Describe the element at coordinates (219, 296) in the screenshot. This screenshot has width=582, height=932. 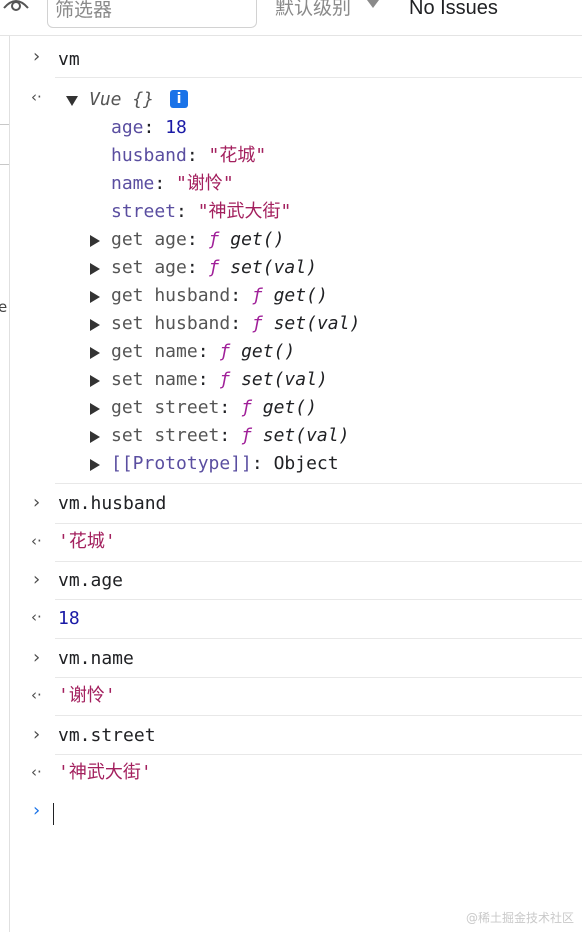
I see `accessor-property: get husband: ƒ get()` at that location.